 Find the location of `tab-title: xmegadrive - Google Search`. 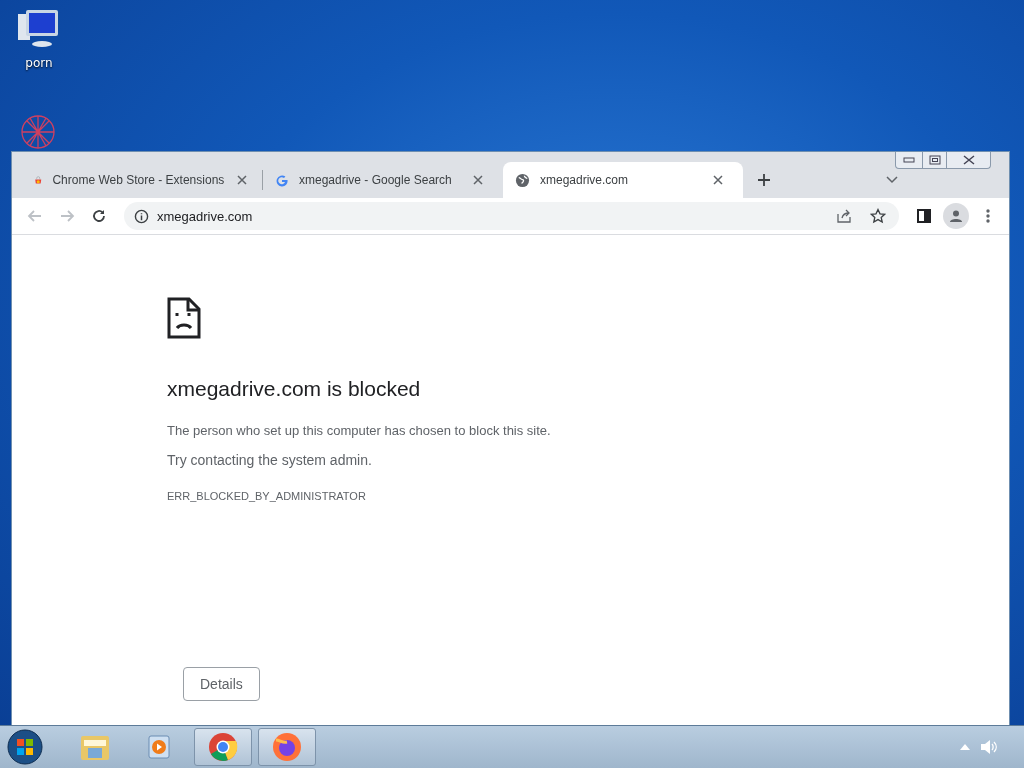

tab-title: xmegadrive - Google Search is located at coordinates (376, 180).